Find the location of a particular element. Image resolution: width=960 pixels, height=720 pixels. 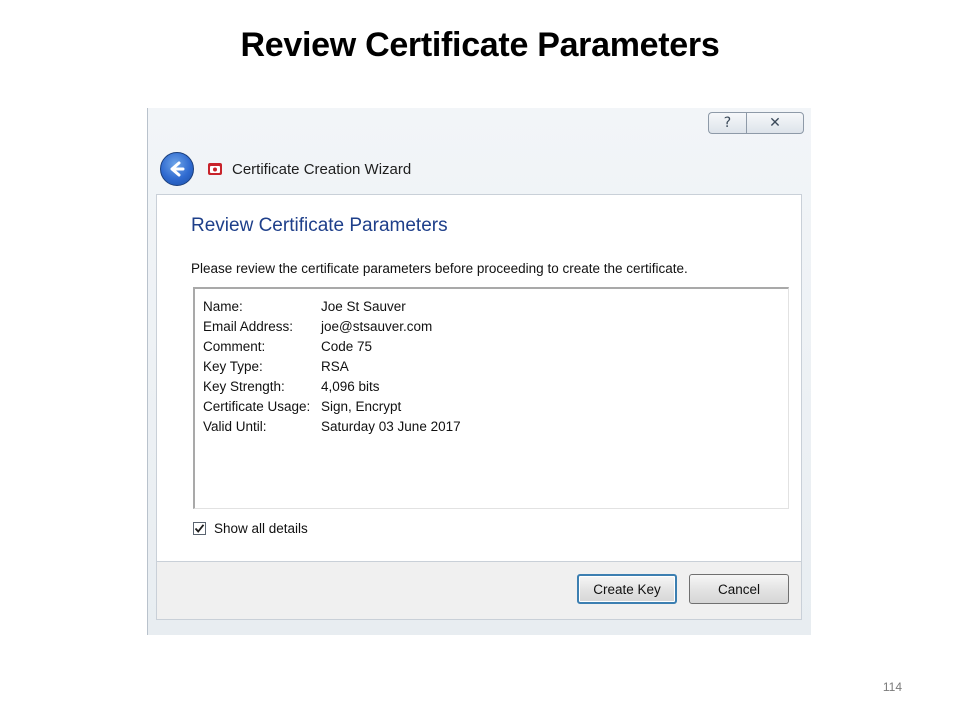

close-button: ✕ is located at coordinates (775, 123).